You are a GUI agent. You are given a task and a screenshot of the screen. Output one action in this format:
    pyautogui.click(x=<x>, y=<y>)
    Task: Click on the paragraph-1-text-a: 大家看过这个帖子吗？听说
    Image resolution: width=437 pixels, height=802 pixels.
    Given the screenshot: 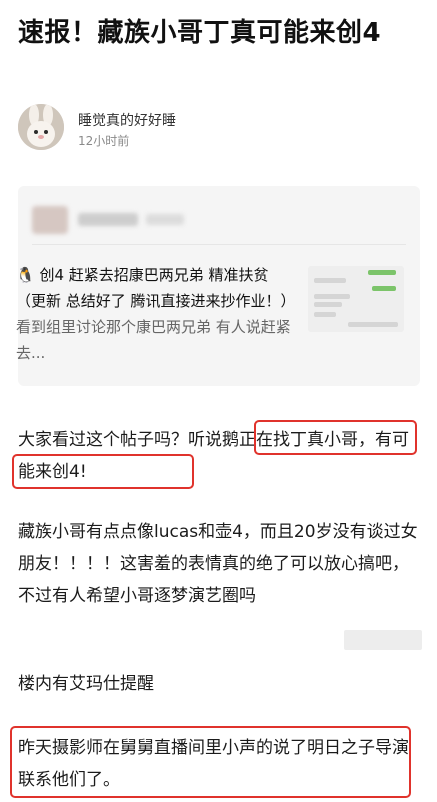 What is the action you would take?
    pyautogui.click(x=120, y=440)
    